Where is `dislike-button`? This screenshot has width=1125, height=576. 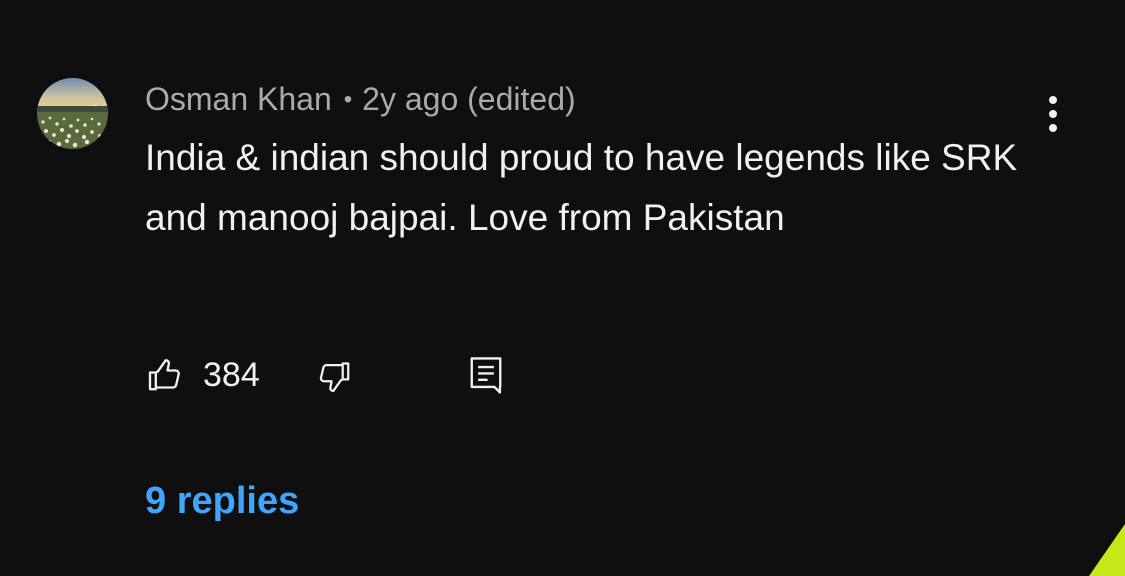 dislike-button is located at coordinates (334, 379).